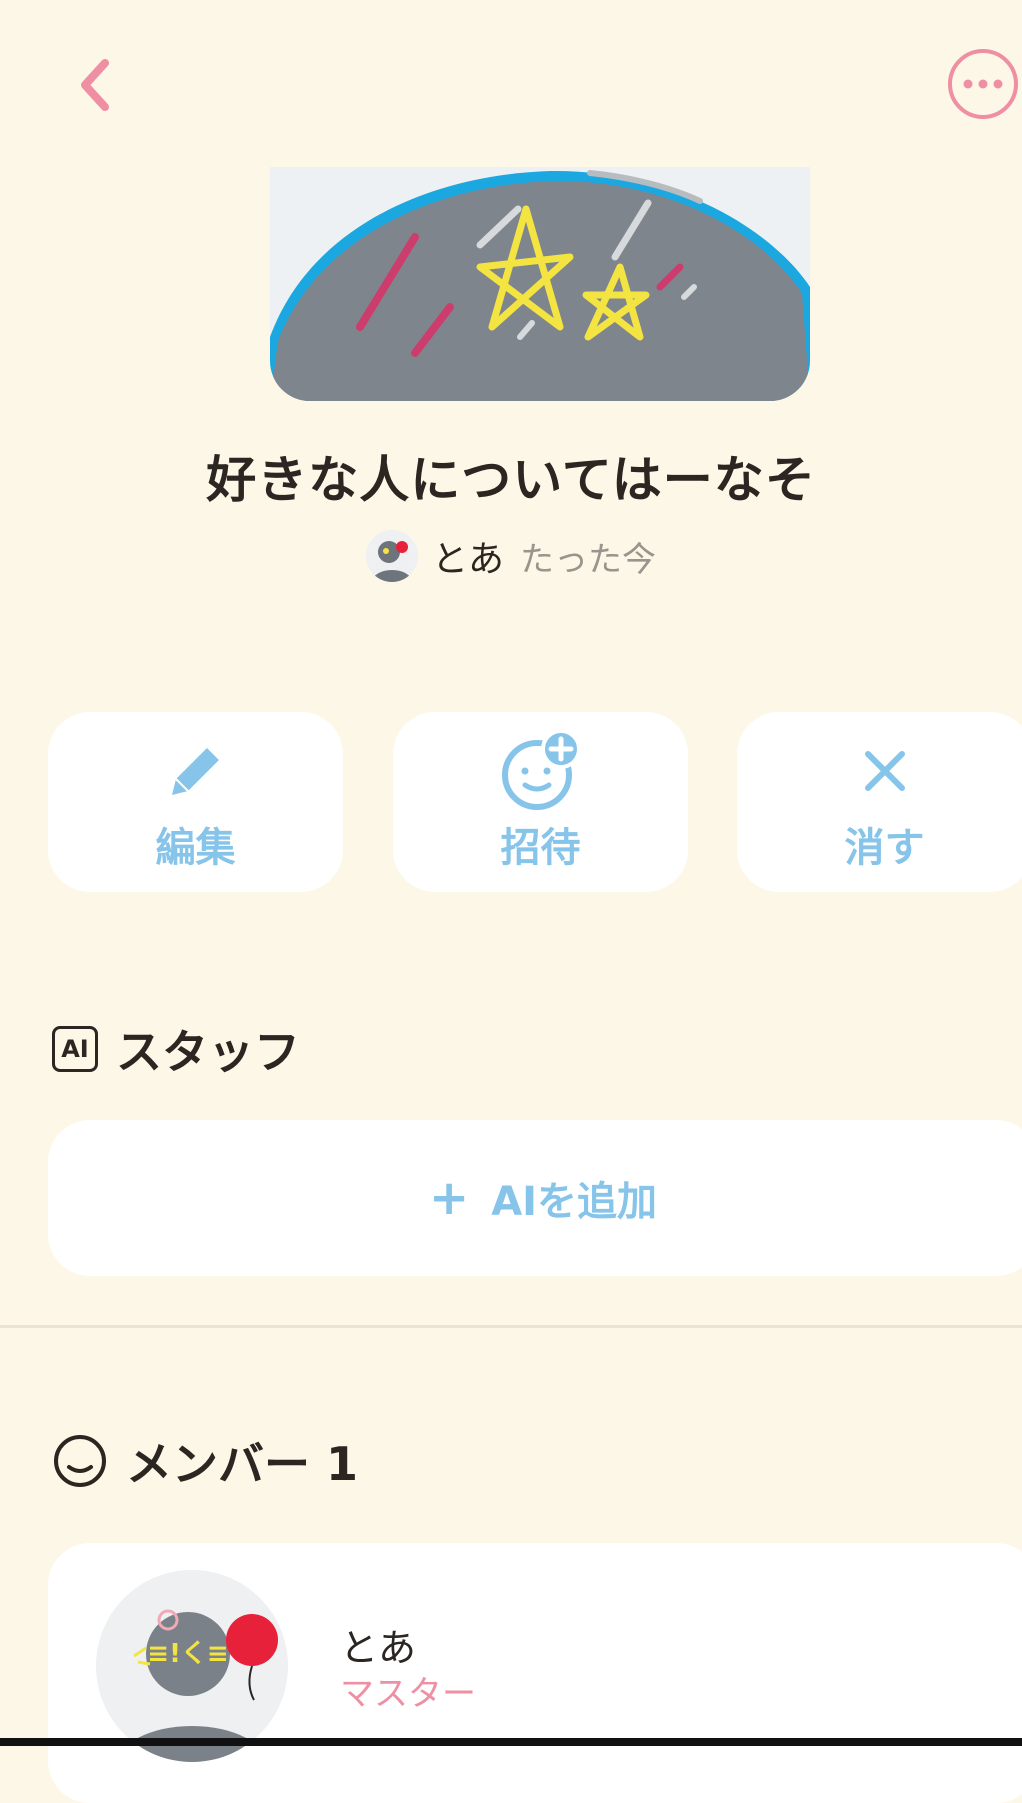  Describe the element at coordinates (574, 1202) in the screenshot. I see `add-ai-label: AIを追加` at that location.